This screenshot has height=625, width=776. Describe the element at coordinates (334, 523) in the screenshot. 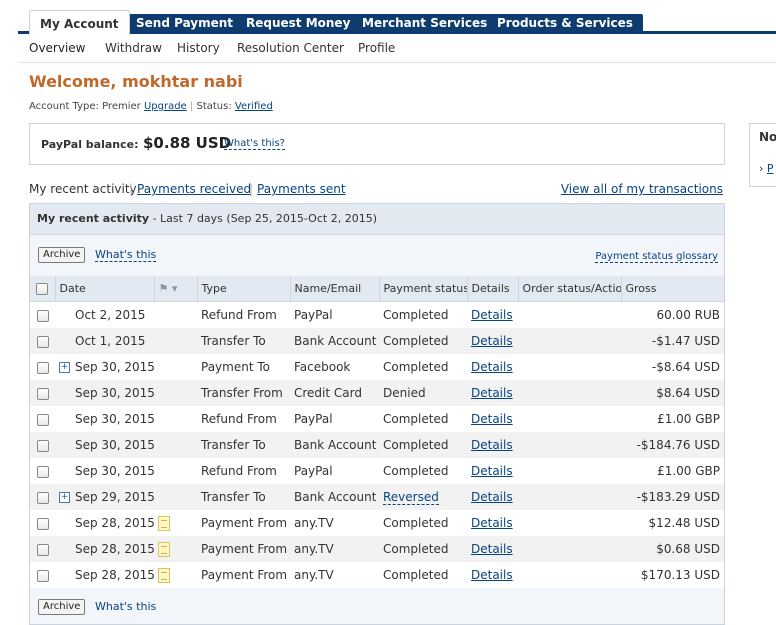

I see `row-name: any.TV` at that location.